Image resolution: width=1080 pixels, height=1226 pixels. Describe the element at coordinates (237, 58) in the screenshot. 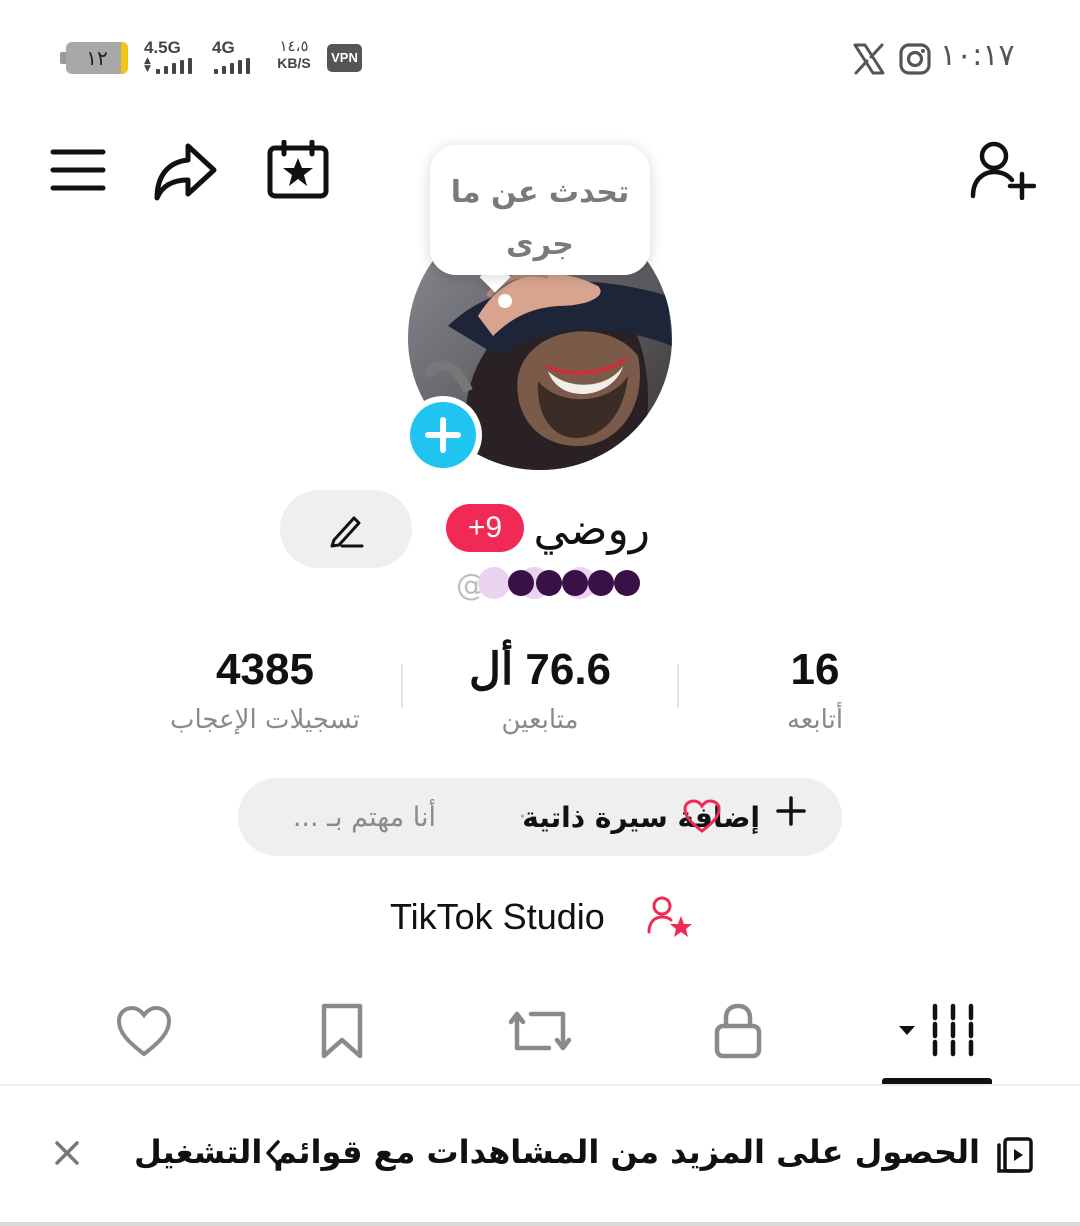

I see `network-4g: 4G` at that location.